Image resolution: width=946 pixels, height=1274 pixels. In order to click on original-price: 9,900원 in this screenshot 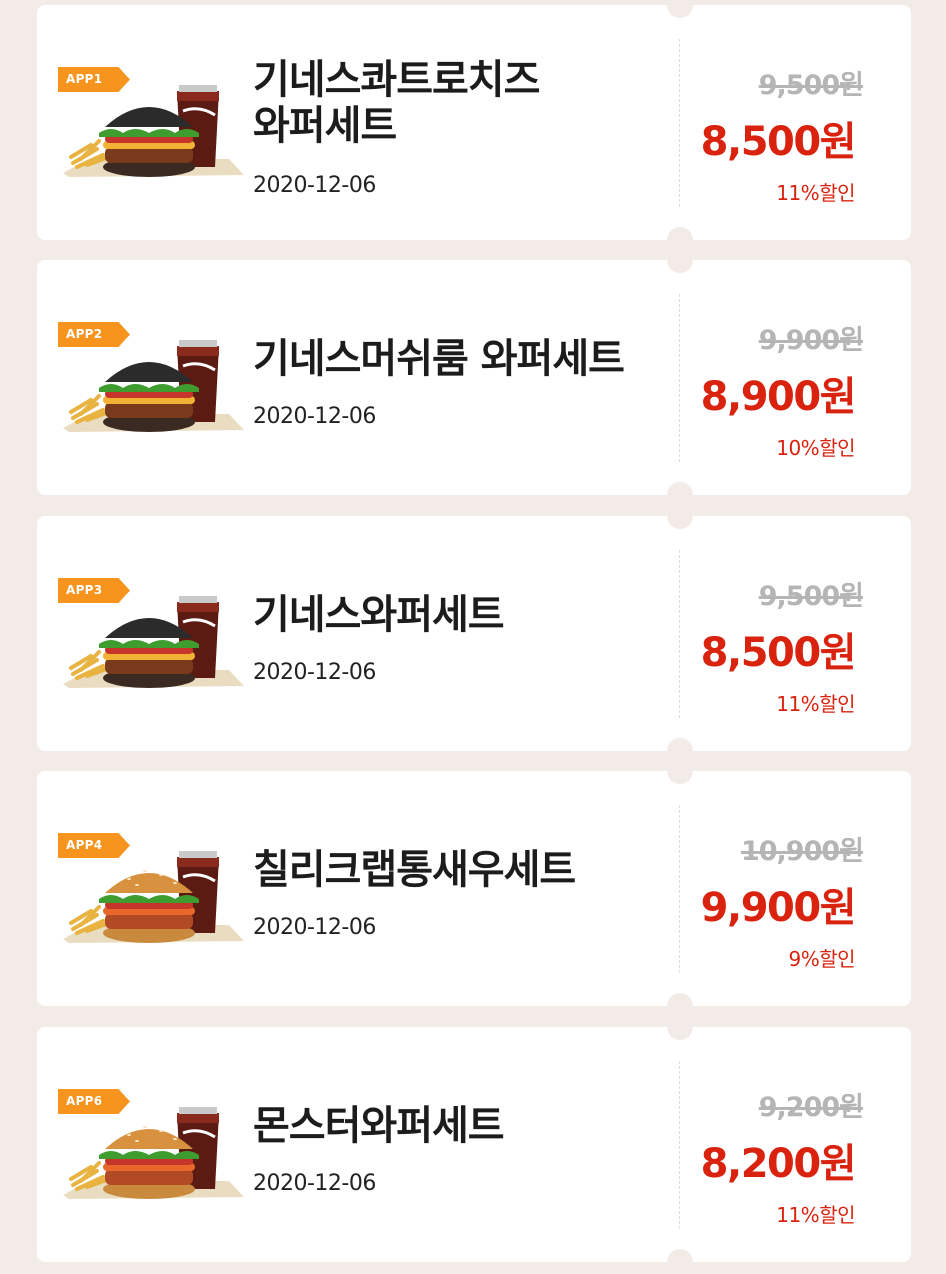, I will do `click(811, 340)`.